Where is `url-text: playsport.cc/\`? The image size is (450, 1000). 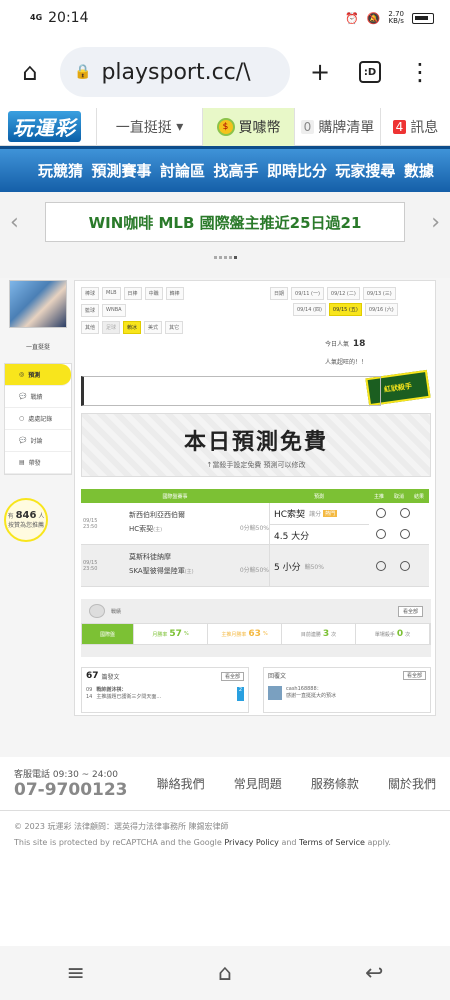
url-text: playsport.cc/\ is located at coordinates (175, 72).